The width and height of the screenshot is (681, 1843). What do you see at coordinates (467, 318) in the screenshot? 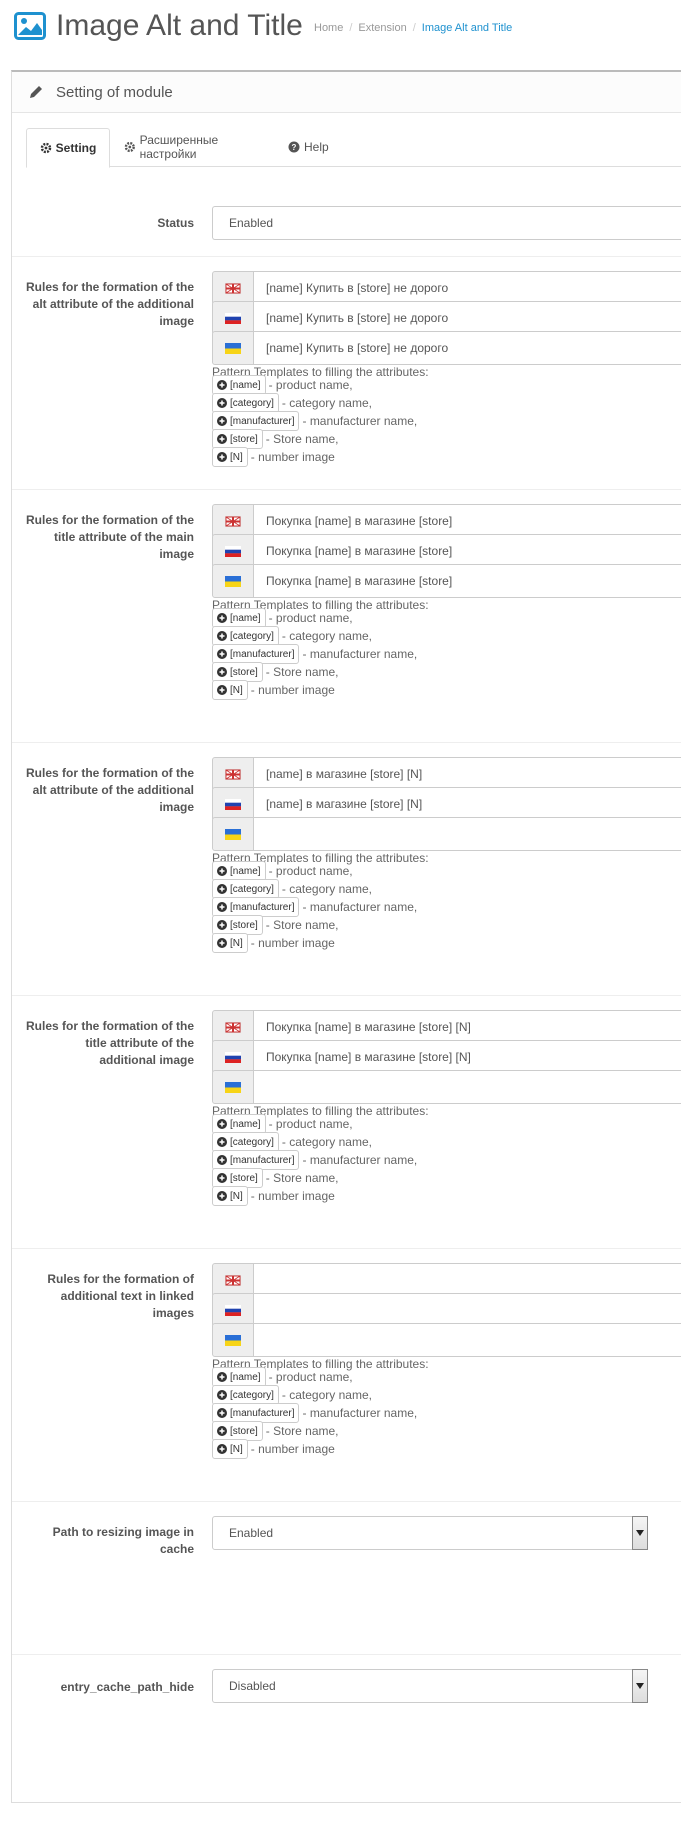
I see `rule-input-ru: [name] Купить в [store] не дорого` at bounding box center [467, 318].